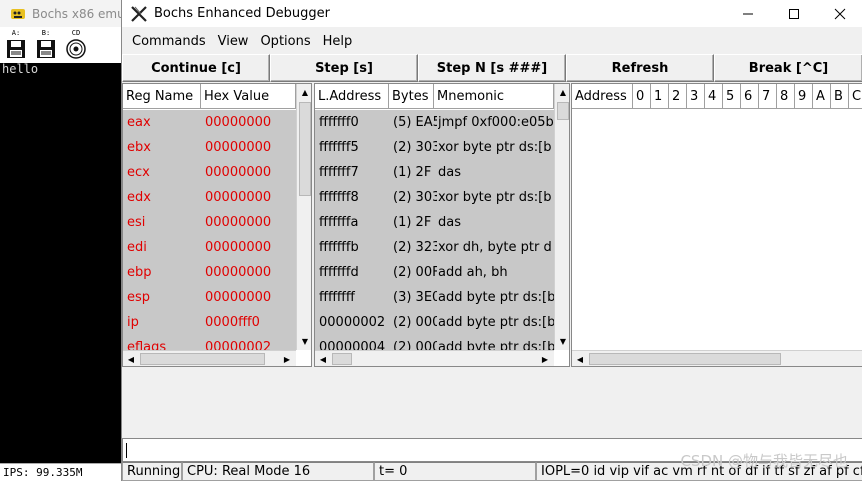 The image size is (862, 481). What do you see at coordinates (750, 96) in the screenshot?
I see `byte-col-header: 6` at bounding box center [750, 96].